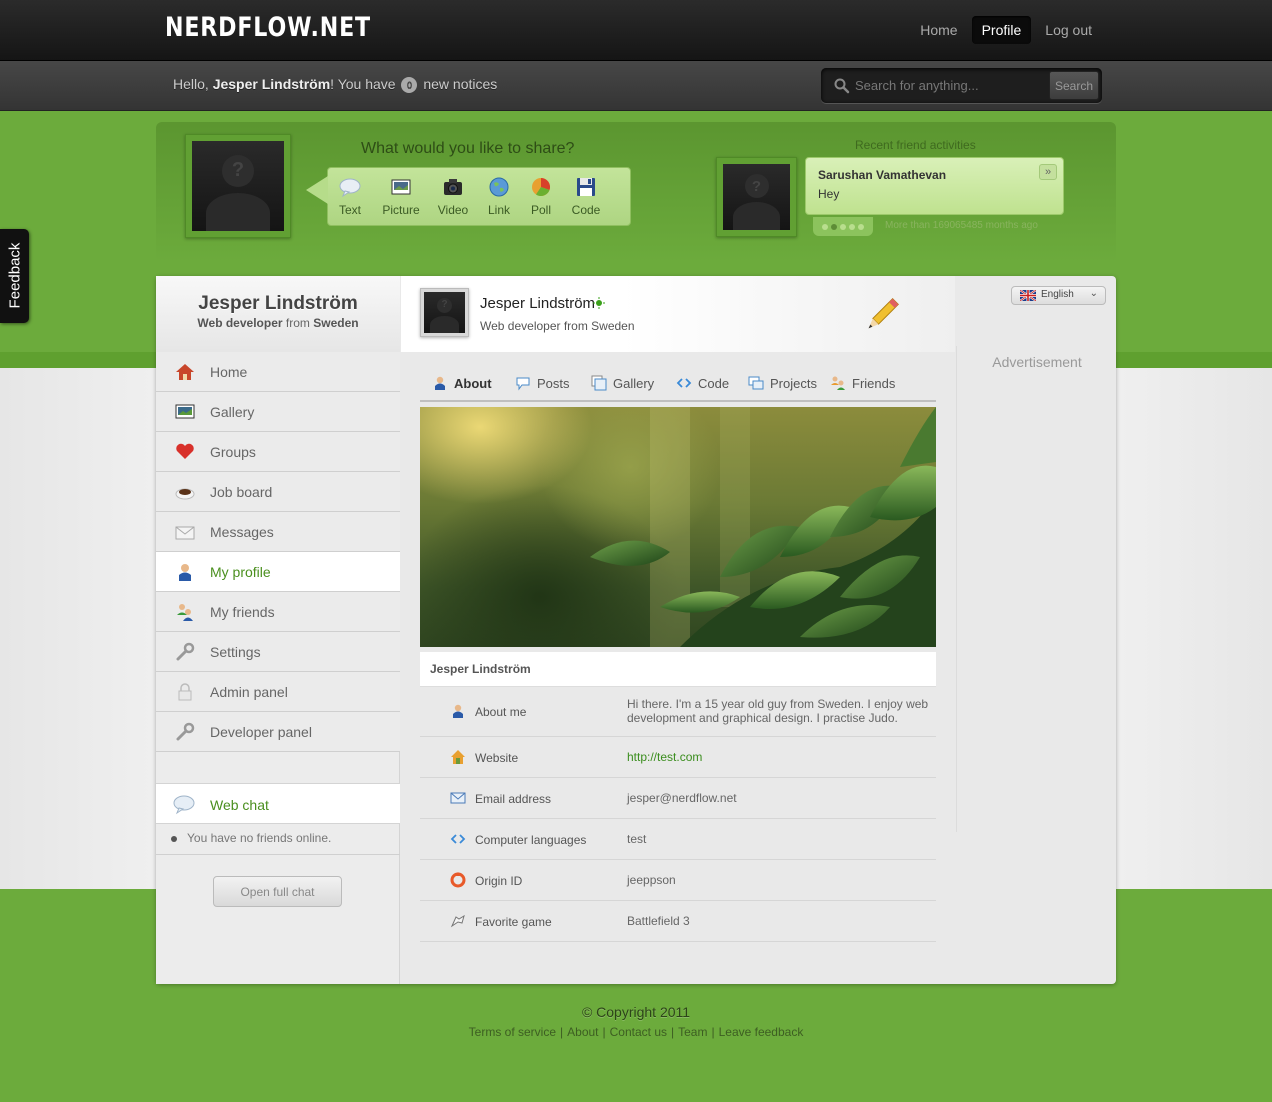  Describe the element at coordinates (1074, 85) in the screenshot. I see `search-button: Search` at that location.